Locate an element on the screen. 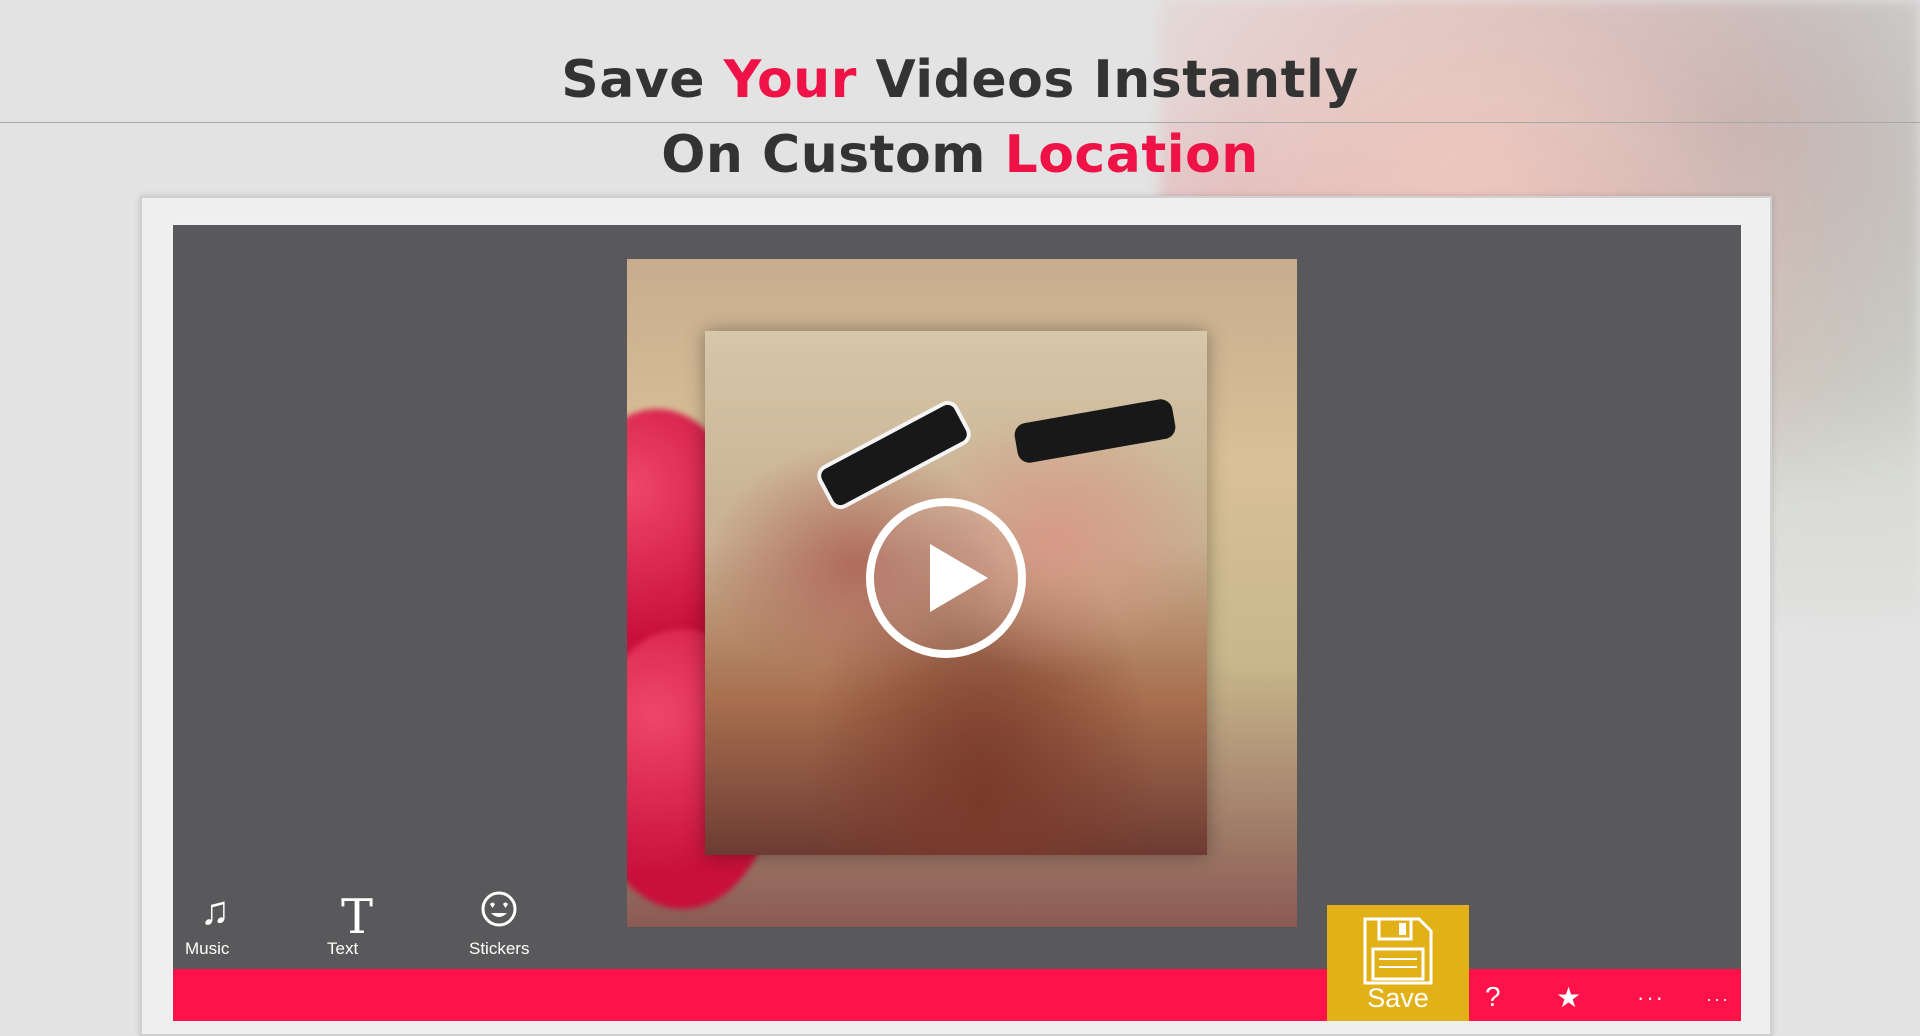 This screenshot has height=1036, width=1920. save-button: Save is located at coordinates (1398, 963).